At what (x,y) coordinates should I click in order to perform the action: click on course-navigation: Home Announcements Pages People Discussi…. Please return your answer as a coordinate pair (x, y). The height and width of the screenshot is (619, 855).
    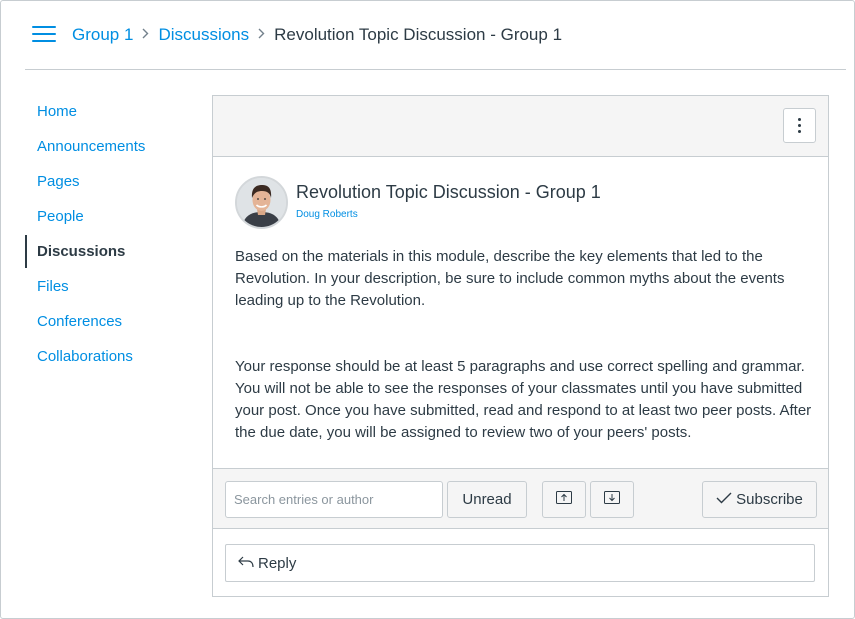
    Looking at the image, I should click on (110, 234).